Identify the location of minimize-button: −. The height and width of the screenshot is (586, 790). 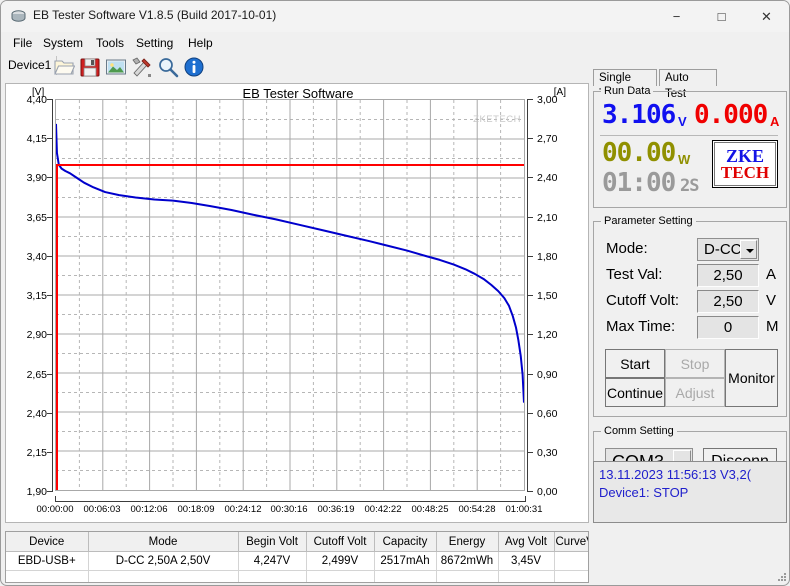
(676, 16).